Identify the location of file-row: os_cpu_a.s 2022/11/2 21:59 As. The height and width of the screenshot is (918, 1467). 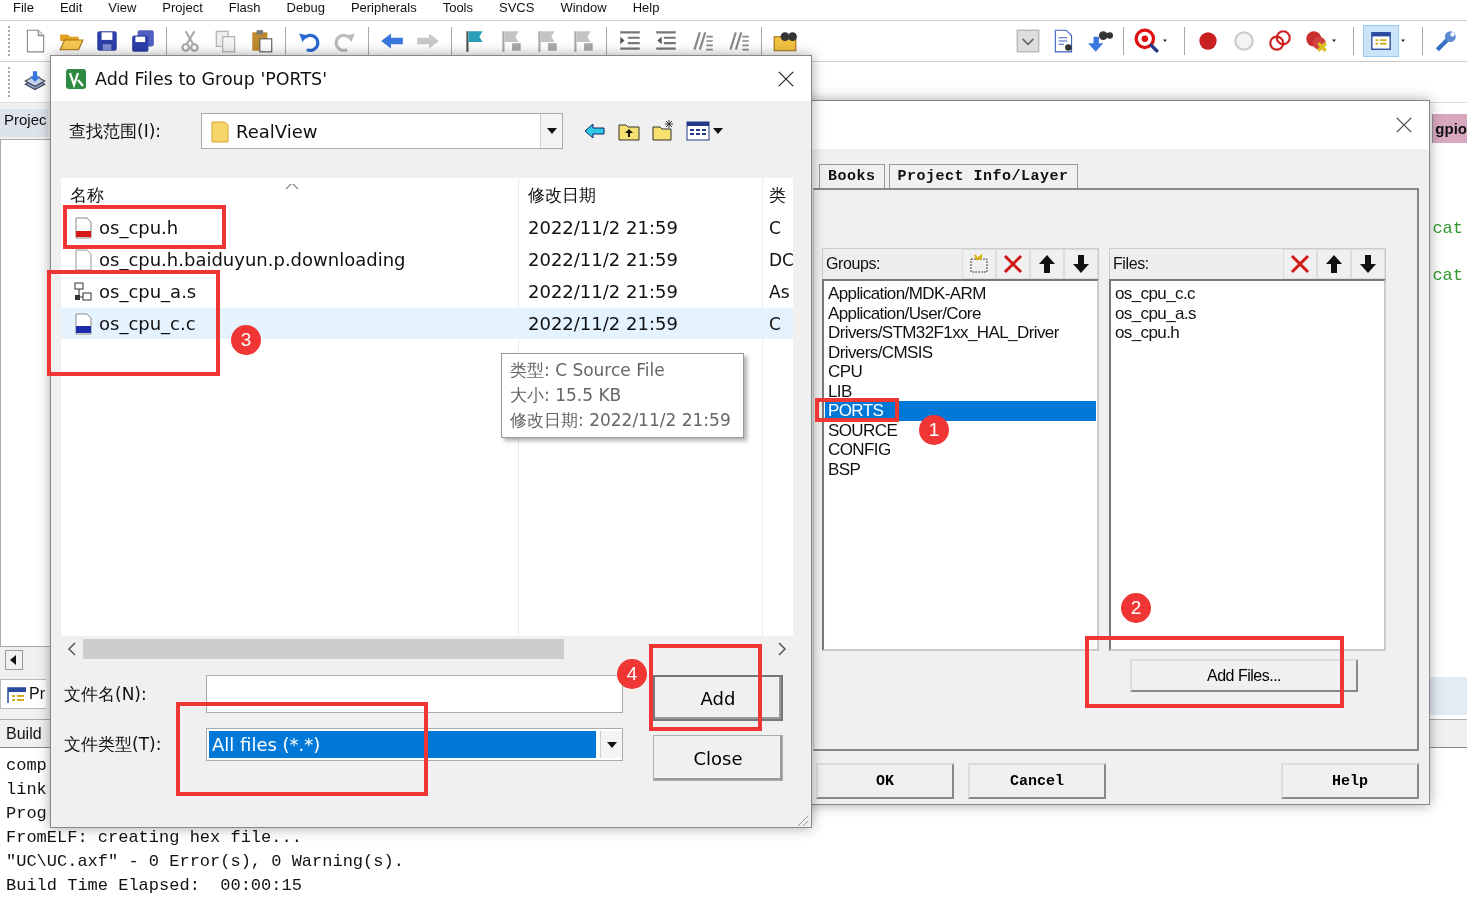
(427, 291).